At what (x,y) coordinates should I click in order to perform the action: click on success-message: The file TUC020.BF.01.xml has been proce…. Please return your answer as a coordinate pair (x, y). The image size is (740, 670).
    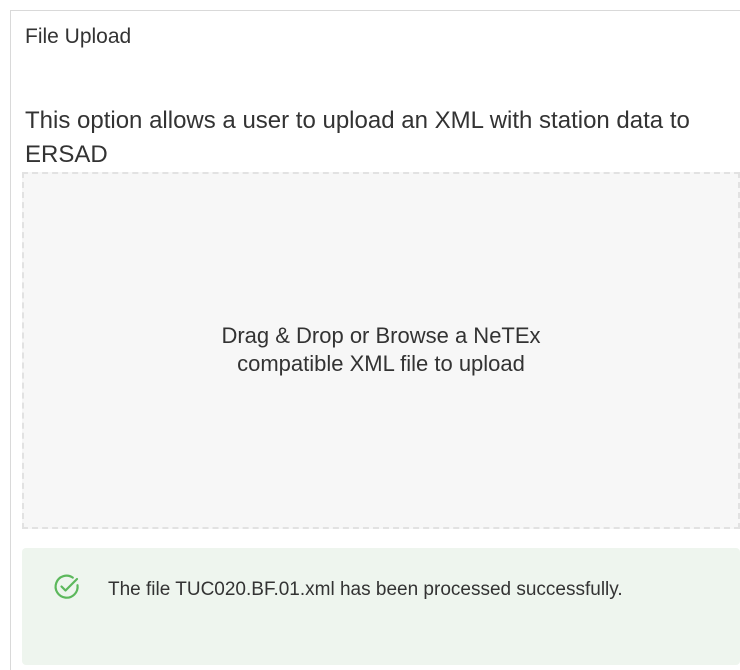
    Looking at the image, I should click on (365, 589).